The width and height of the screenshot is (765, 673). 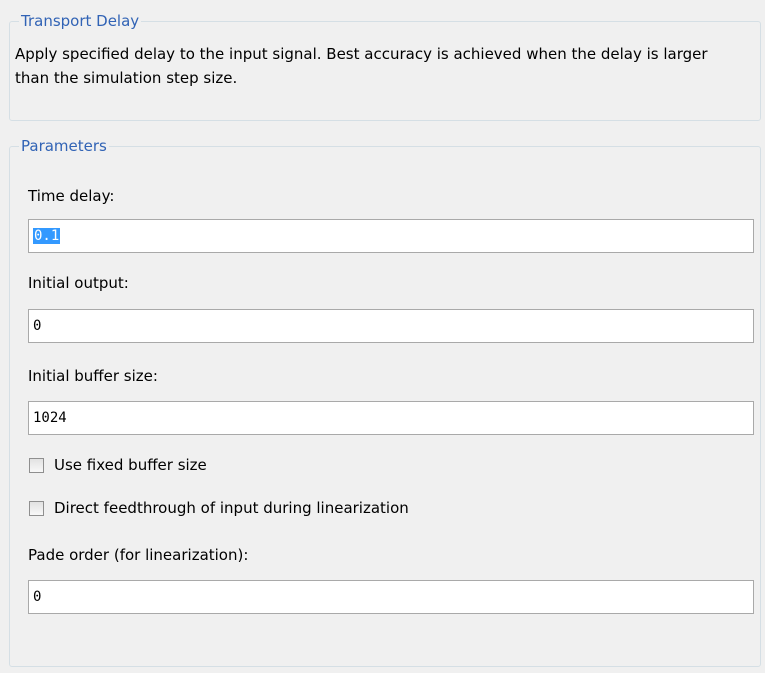 I want to click on pade-order-value: 0, so click(x=37, y=597).